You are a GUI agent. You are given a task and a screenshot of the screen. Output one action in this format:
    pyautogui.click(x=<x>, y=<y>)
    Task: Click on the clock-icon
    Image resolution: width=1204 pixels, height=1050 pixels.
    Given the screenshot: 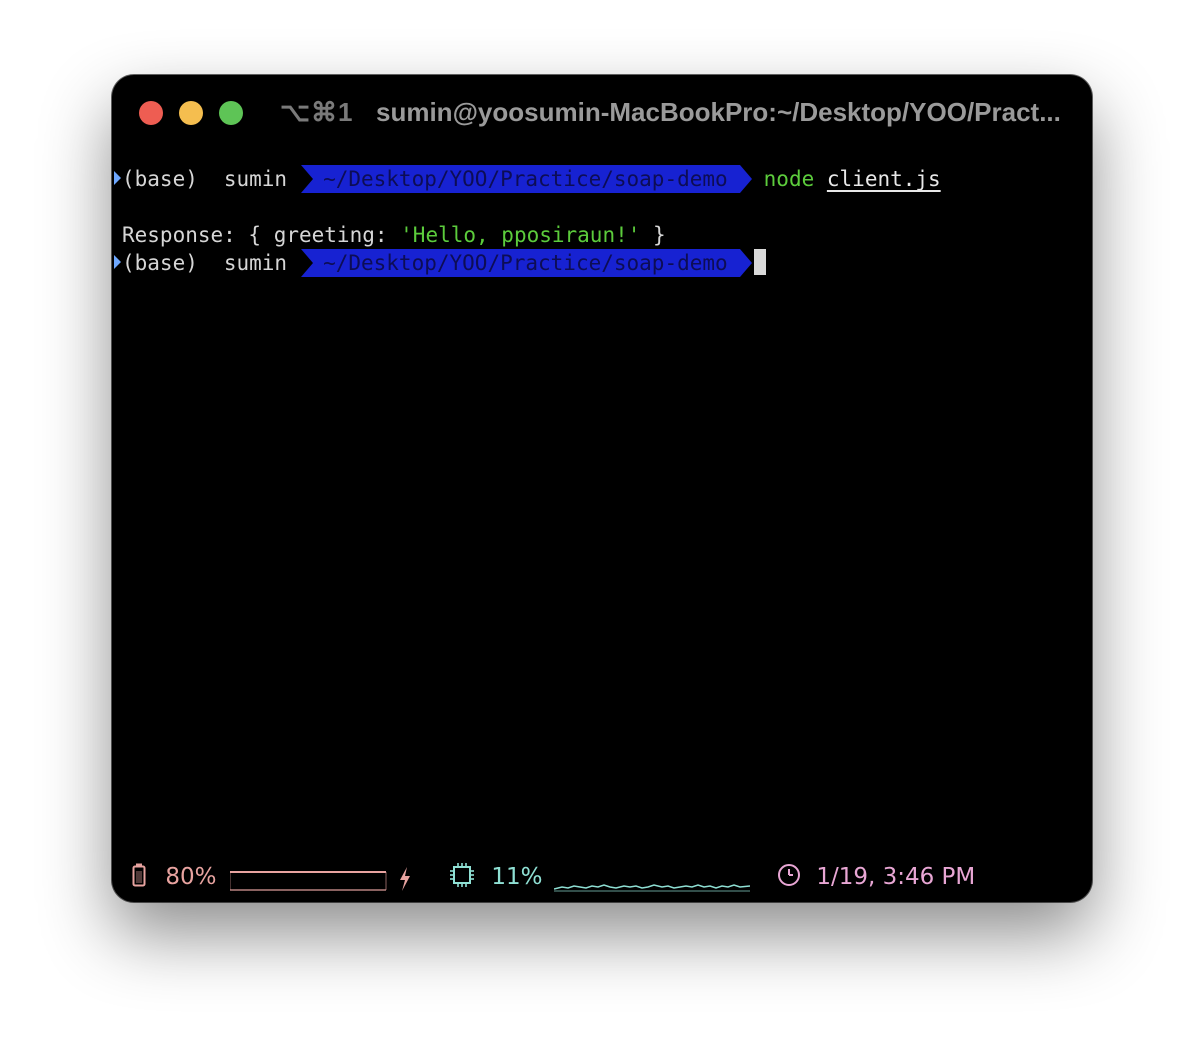 What is the action you would take?
    pyautogui.click(x=789, y=875)
    